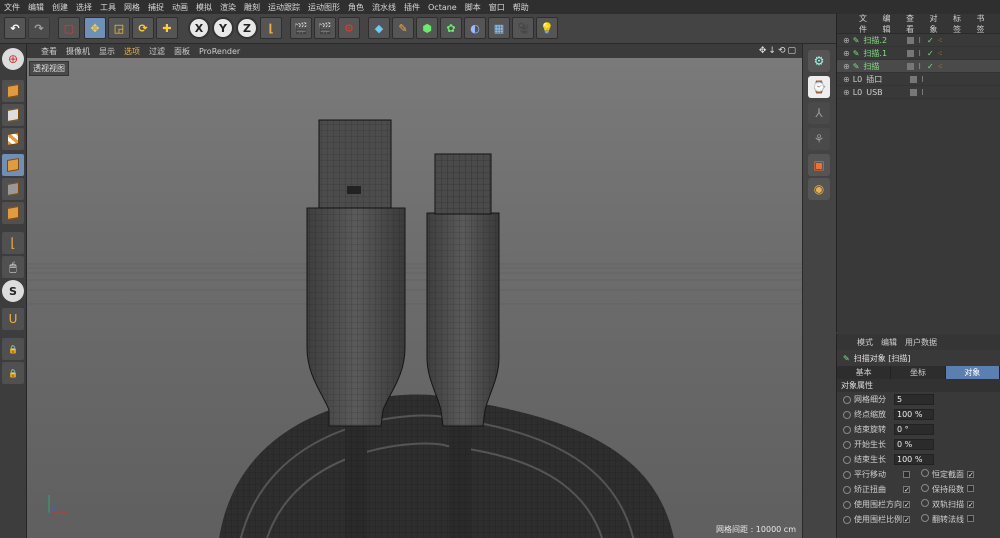  I want to click on menu-item-16: Octane, so click(442, 7).